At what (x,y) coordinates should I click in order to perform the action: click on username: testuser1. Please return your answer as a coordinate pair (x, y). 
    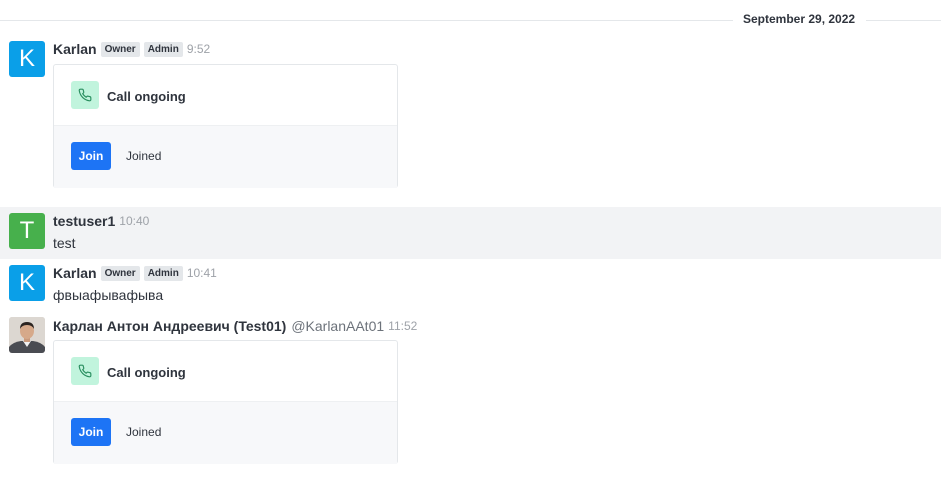
    Looking at the image, I should click on (84, 221).